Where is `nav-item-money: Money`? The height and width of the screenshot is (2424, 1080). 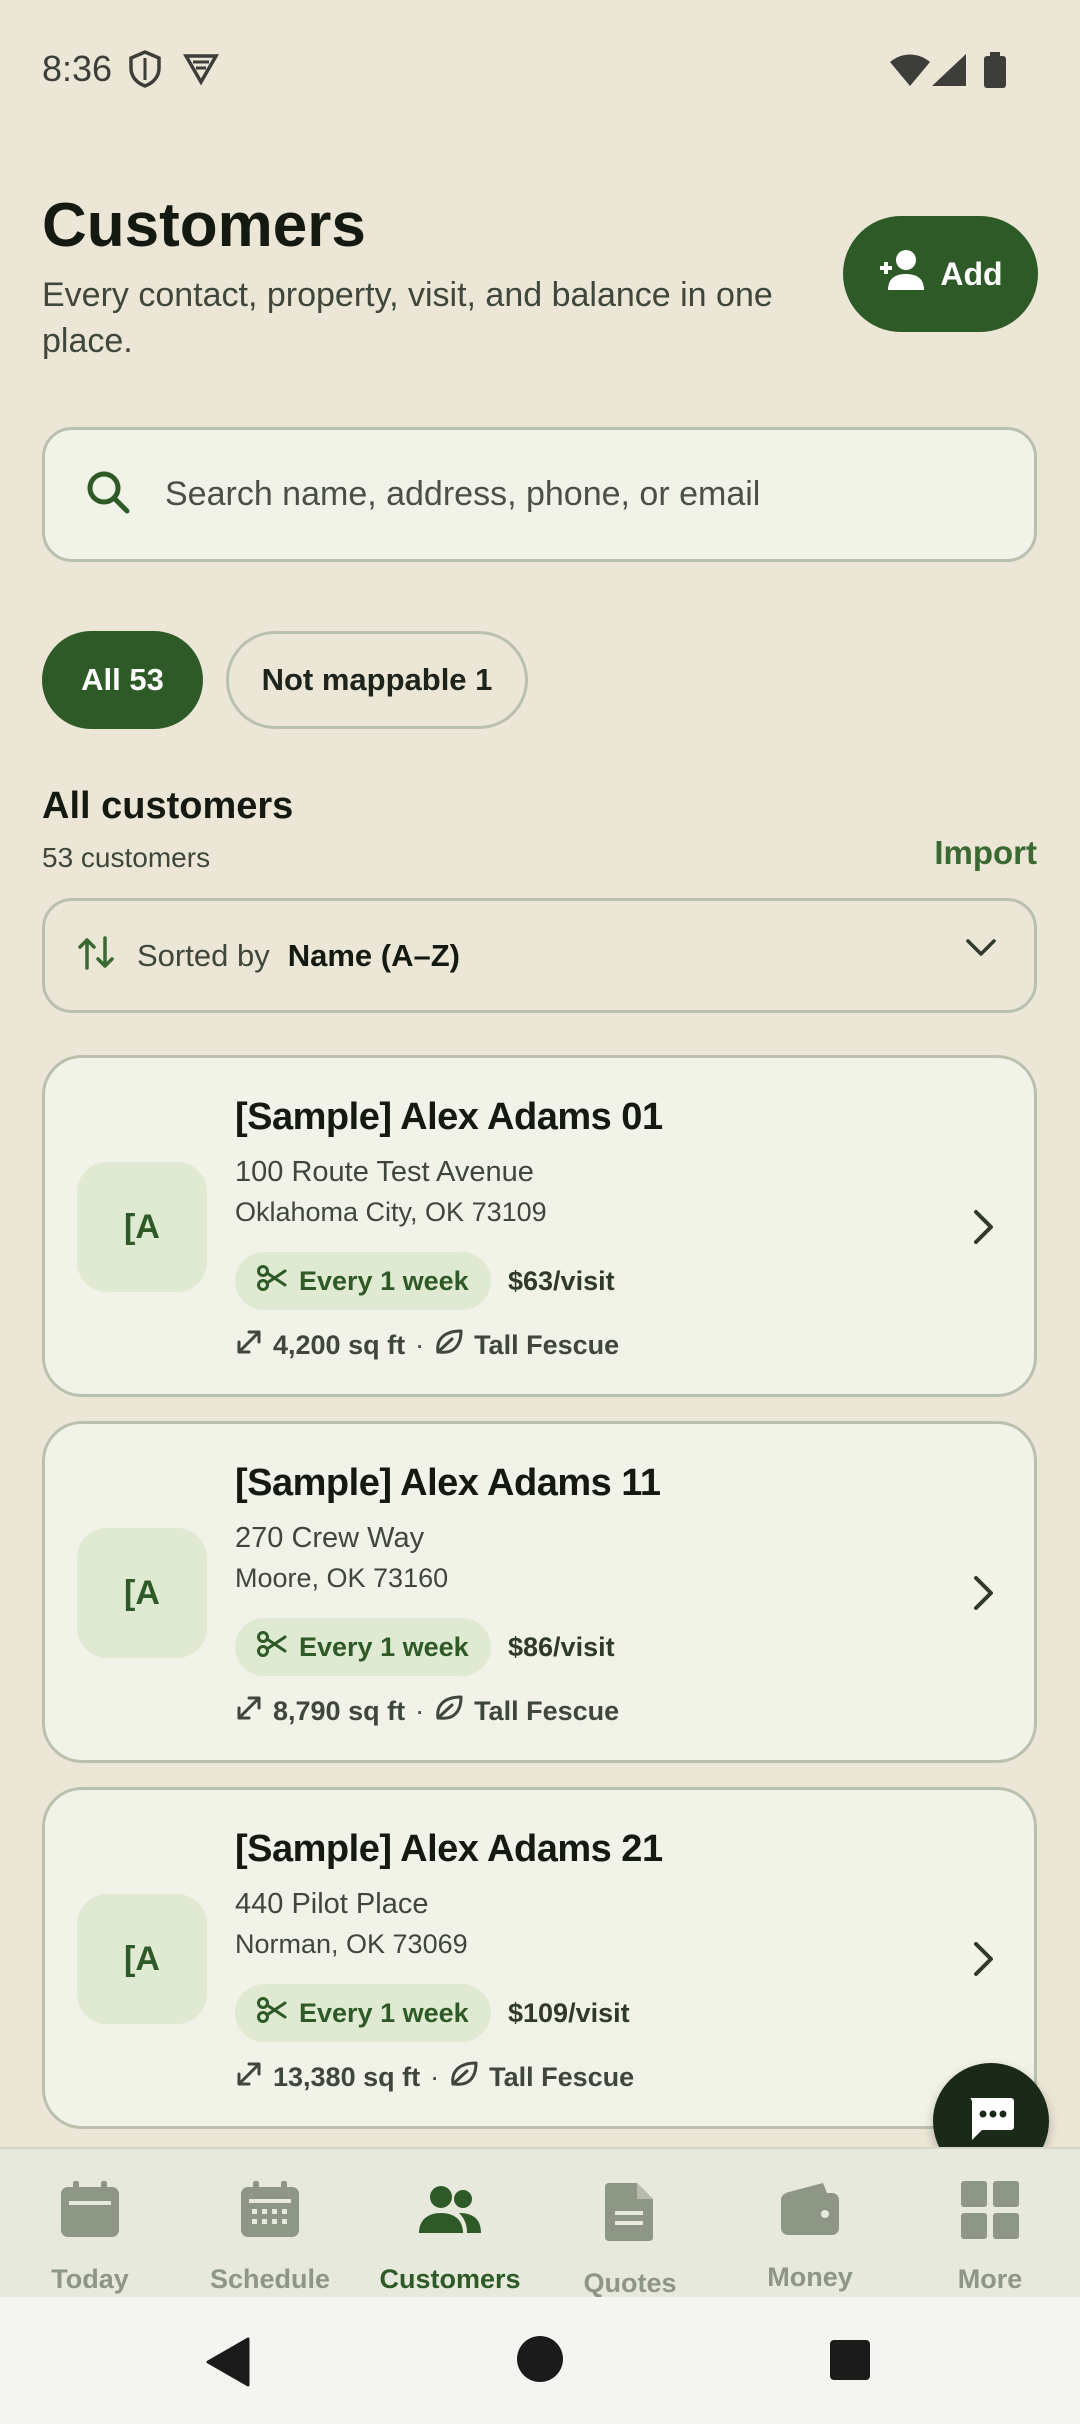
nav-item-money: Money is located at coordinates (810, 2223).